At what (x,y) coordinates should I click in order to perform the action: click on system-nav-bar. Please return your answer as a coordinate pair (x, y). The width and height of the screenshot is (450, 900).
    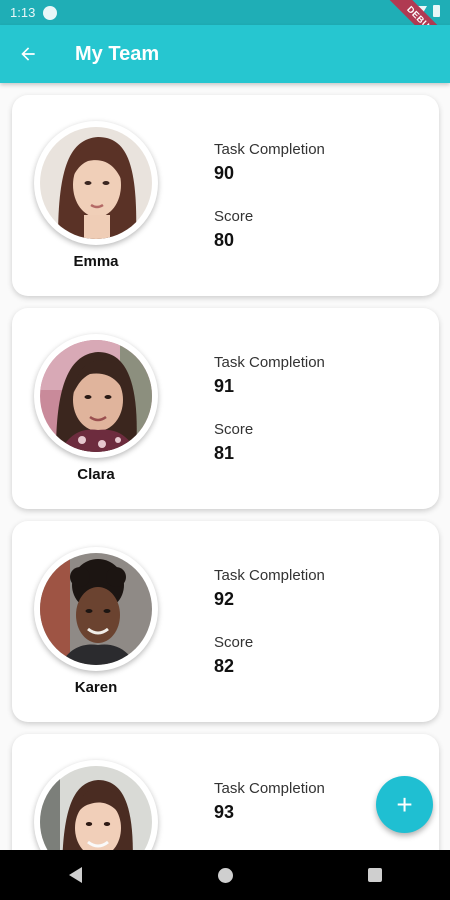
    Looking at the image, I should click on (225, 875).